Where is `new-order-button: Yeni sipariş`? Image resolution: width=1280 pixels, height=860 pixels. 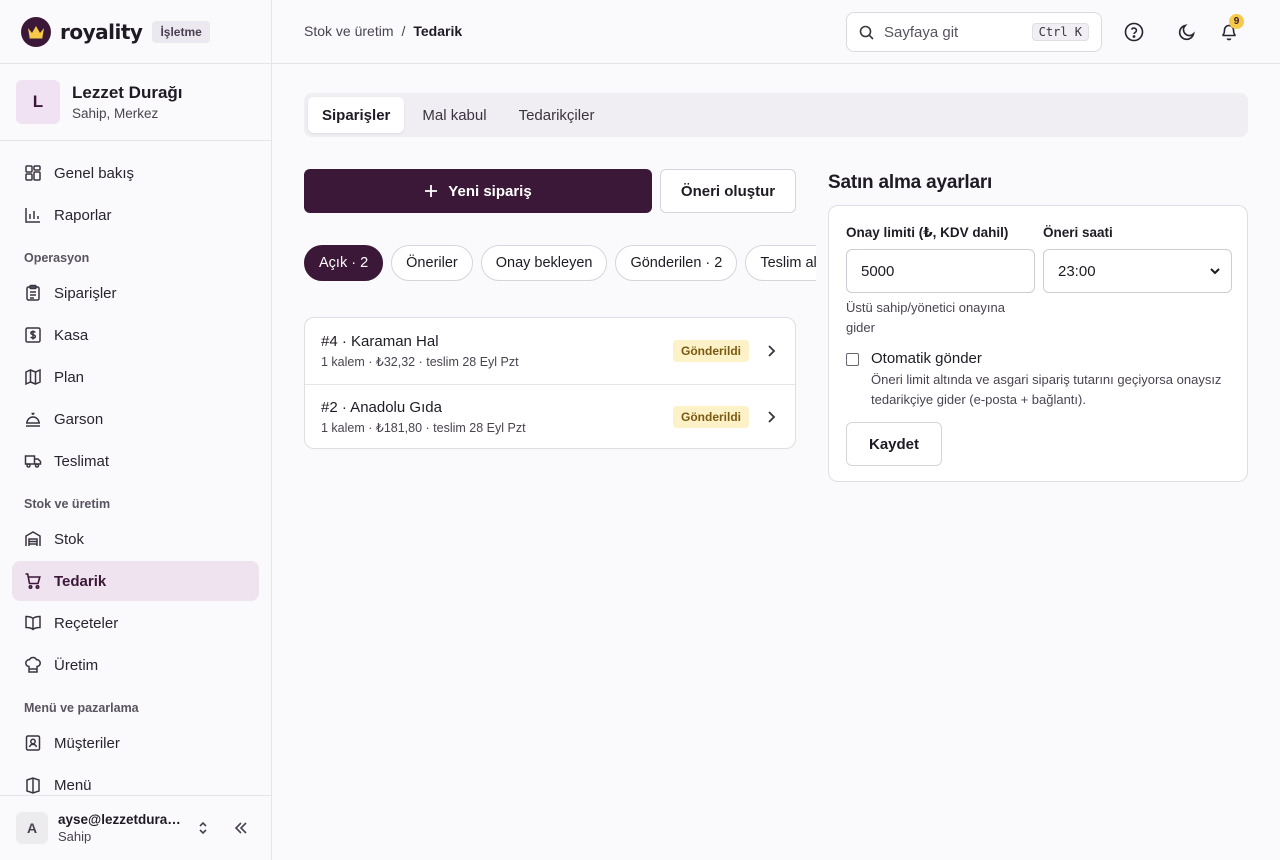 new-order-button: Yeni sipariş is located at coordinates (478, 191).